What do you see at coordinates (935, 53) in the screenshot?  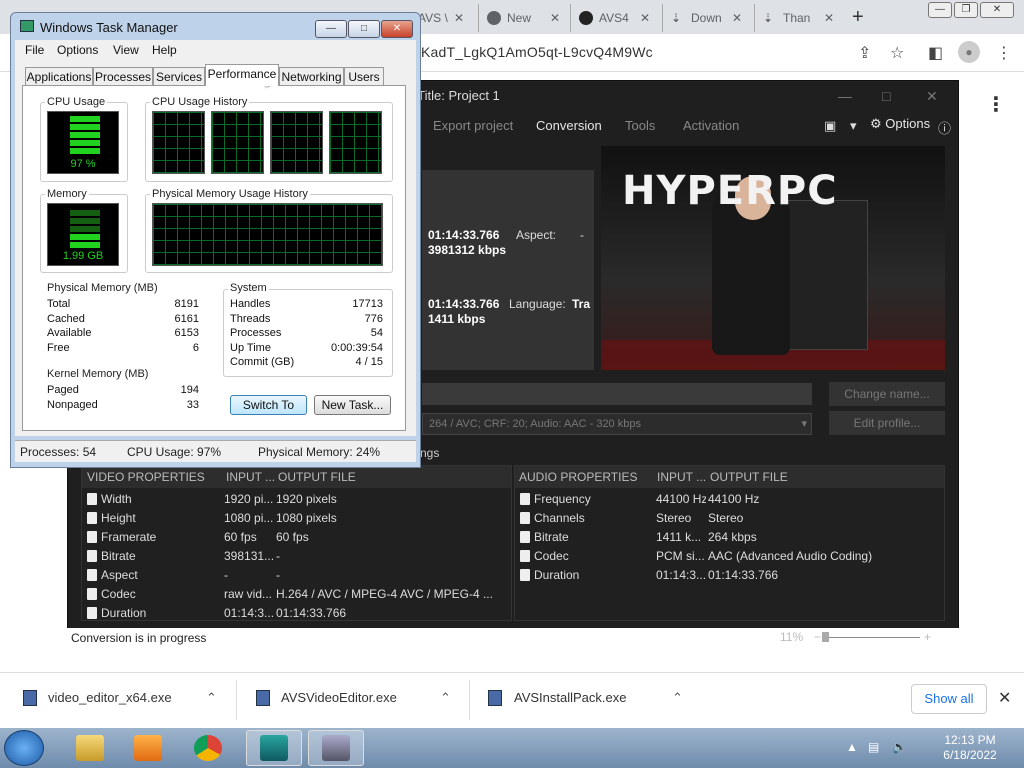 I see `side-panel-icon: ◧` at bounding box center [935, 53].